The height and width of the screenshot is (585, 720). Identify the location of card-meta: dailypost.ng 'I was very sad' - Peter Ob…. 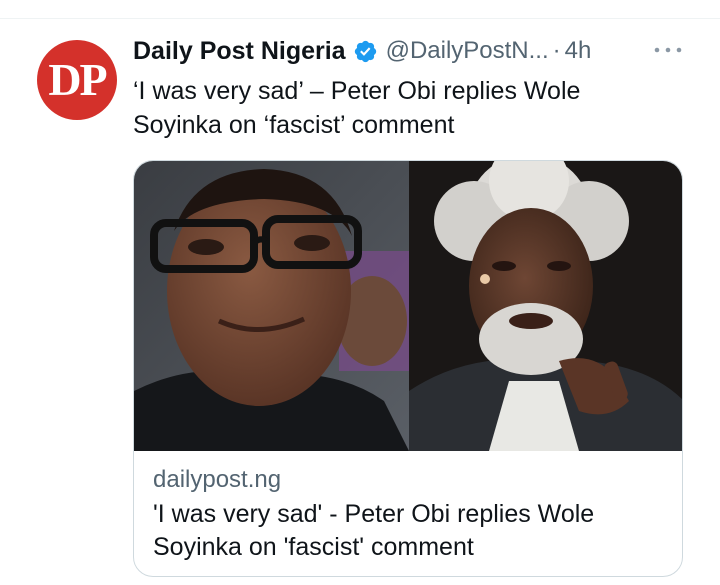
(410, 514).